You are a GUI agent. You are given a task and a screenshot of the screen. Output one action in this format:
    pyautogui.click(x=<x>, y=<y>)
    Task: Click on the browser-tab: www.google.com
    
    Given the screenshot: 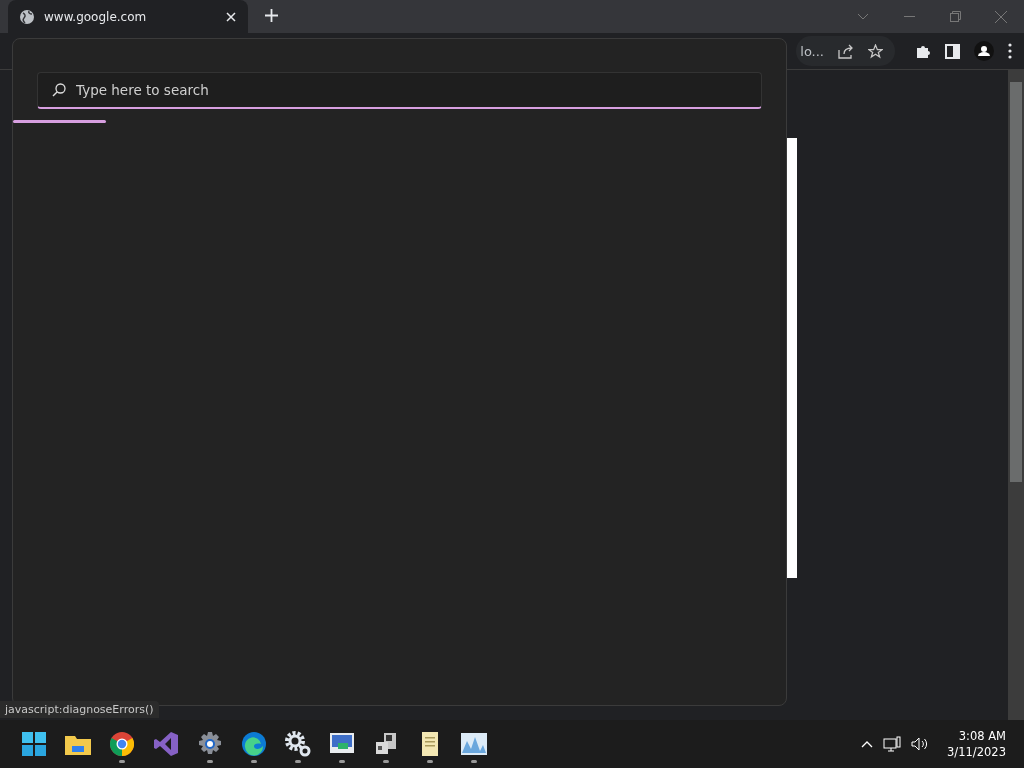 What is the action you would take?
    pyautogui.click(x=128, y=16)
    